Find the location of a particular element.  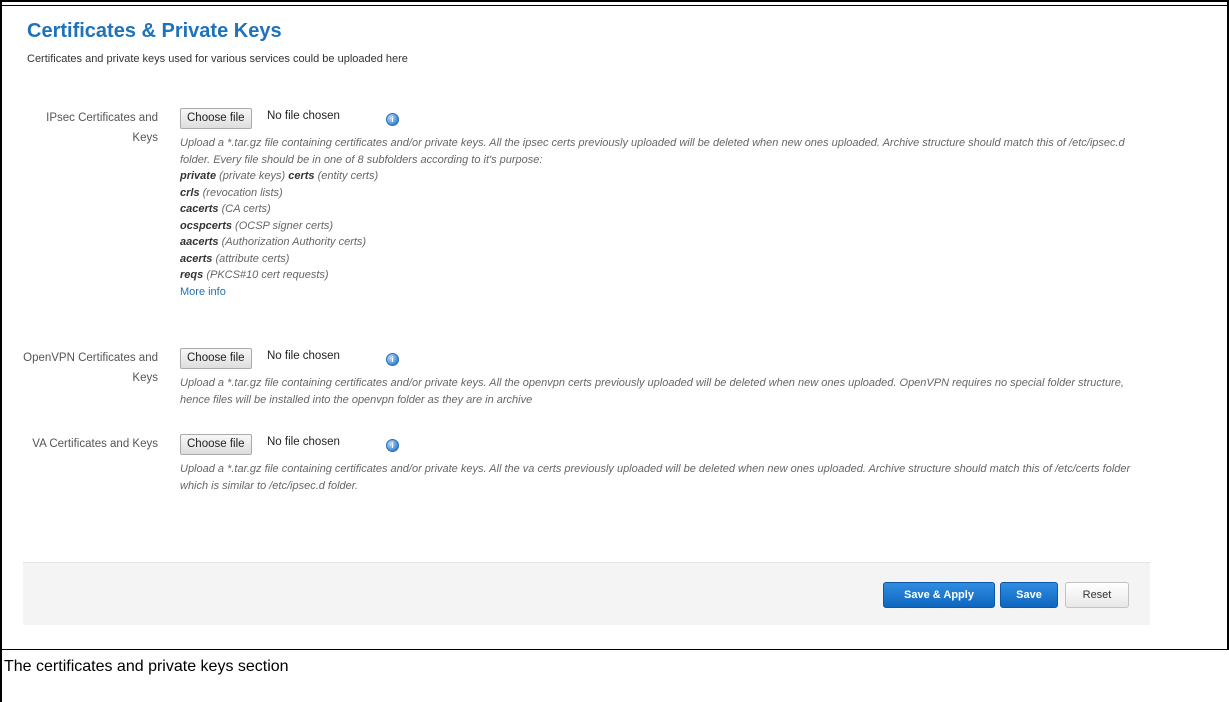

folder-desc: (revocation lists) is located at coordinates (242, 192).